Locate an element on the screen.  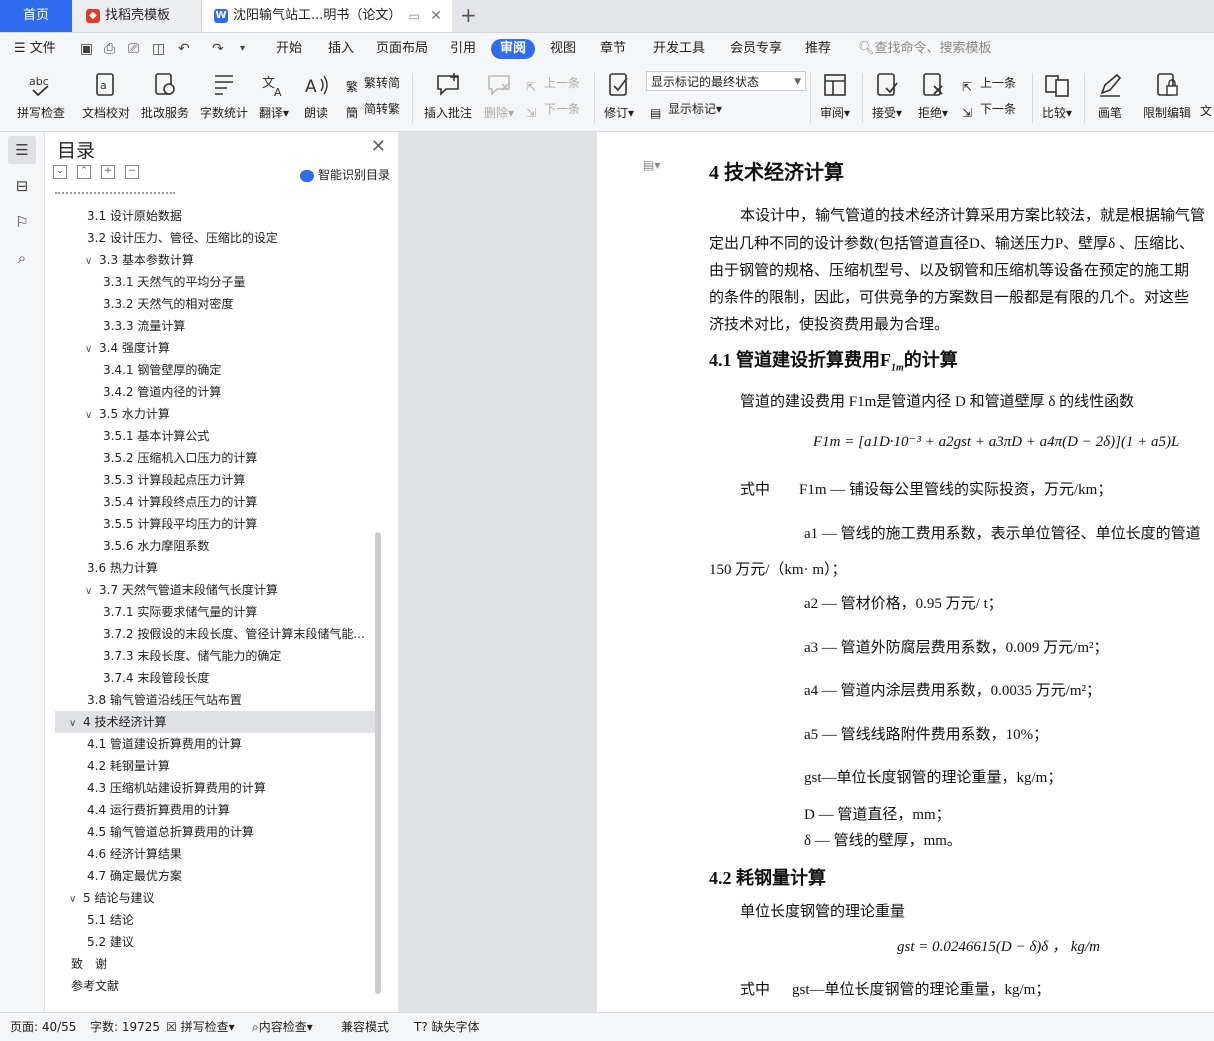
toc-item: 3.5.6 水力摩阻系数 is located at coordinates (215, 546).